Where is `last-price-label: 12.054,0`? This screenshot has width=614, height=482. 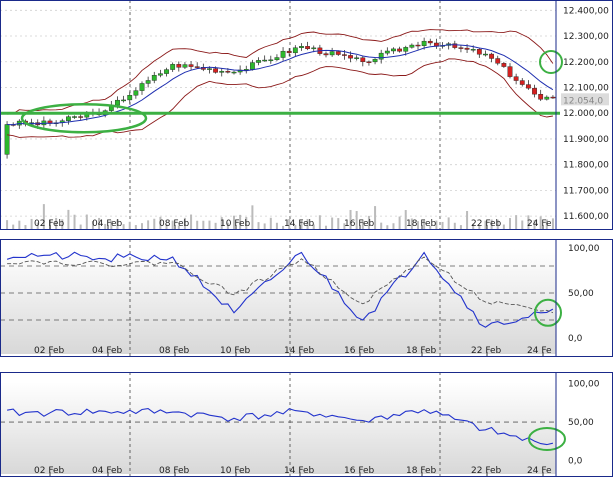
last-price-label: 12.054,0 is located at coordinates (583, 101).